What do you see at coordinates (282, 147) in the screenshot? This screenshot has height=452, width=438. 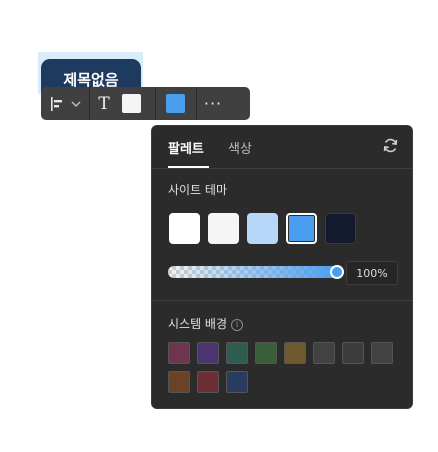 I see `panel-tabs: 팔레트 색상` at bounding box center [282, 147].